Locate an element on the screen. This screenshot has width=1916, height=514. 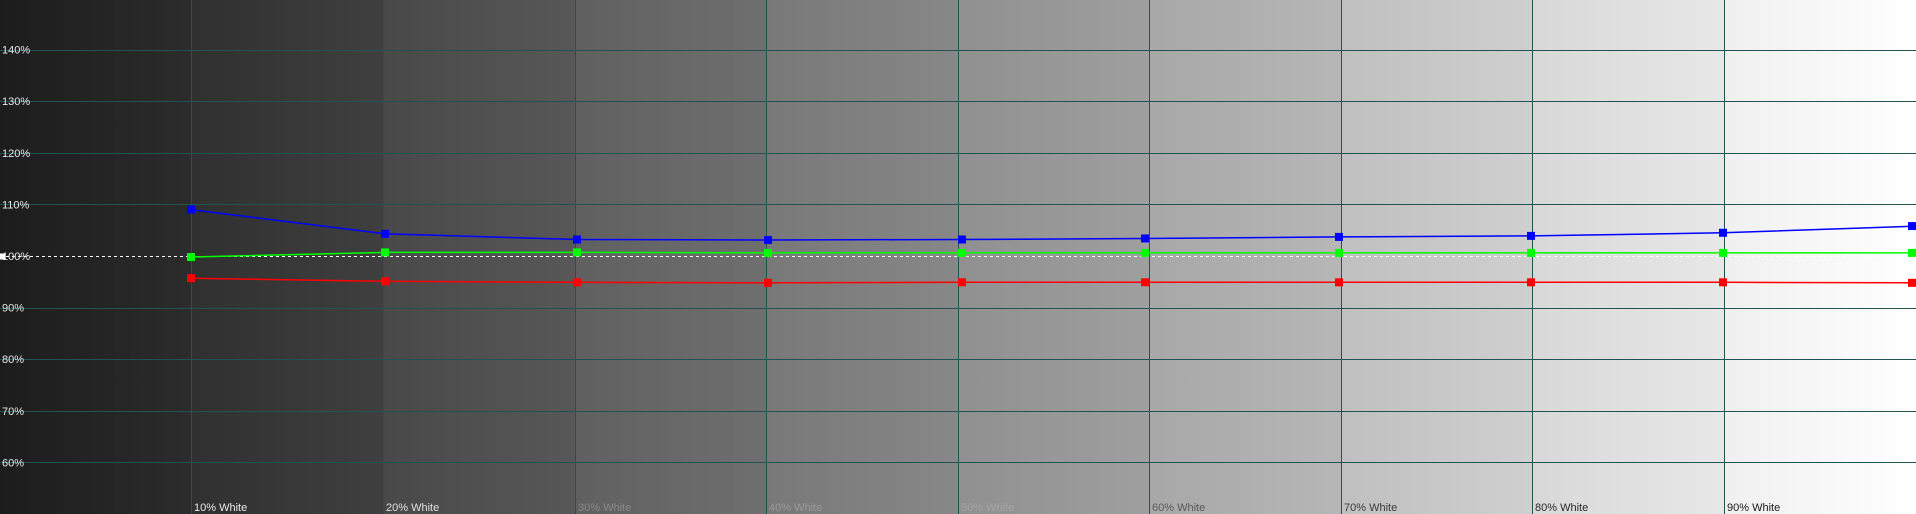
y-tick-label: 140% is located at coordinates (16, 51).